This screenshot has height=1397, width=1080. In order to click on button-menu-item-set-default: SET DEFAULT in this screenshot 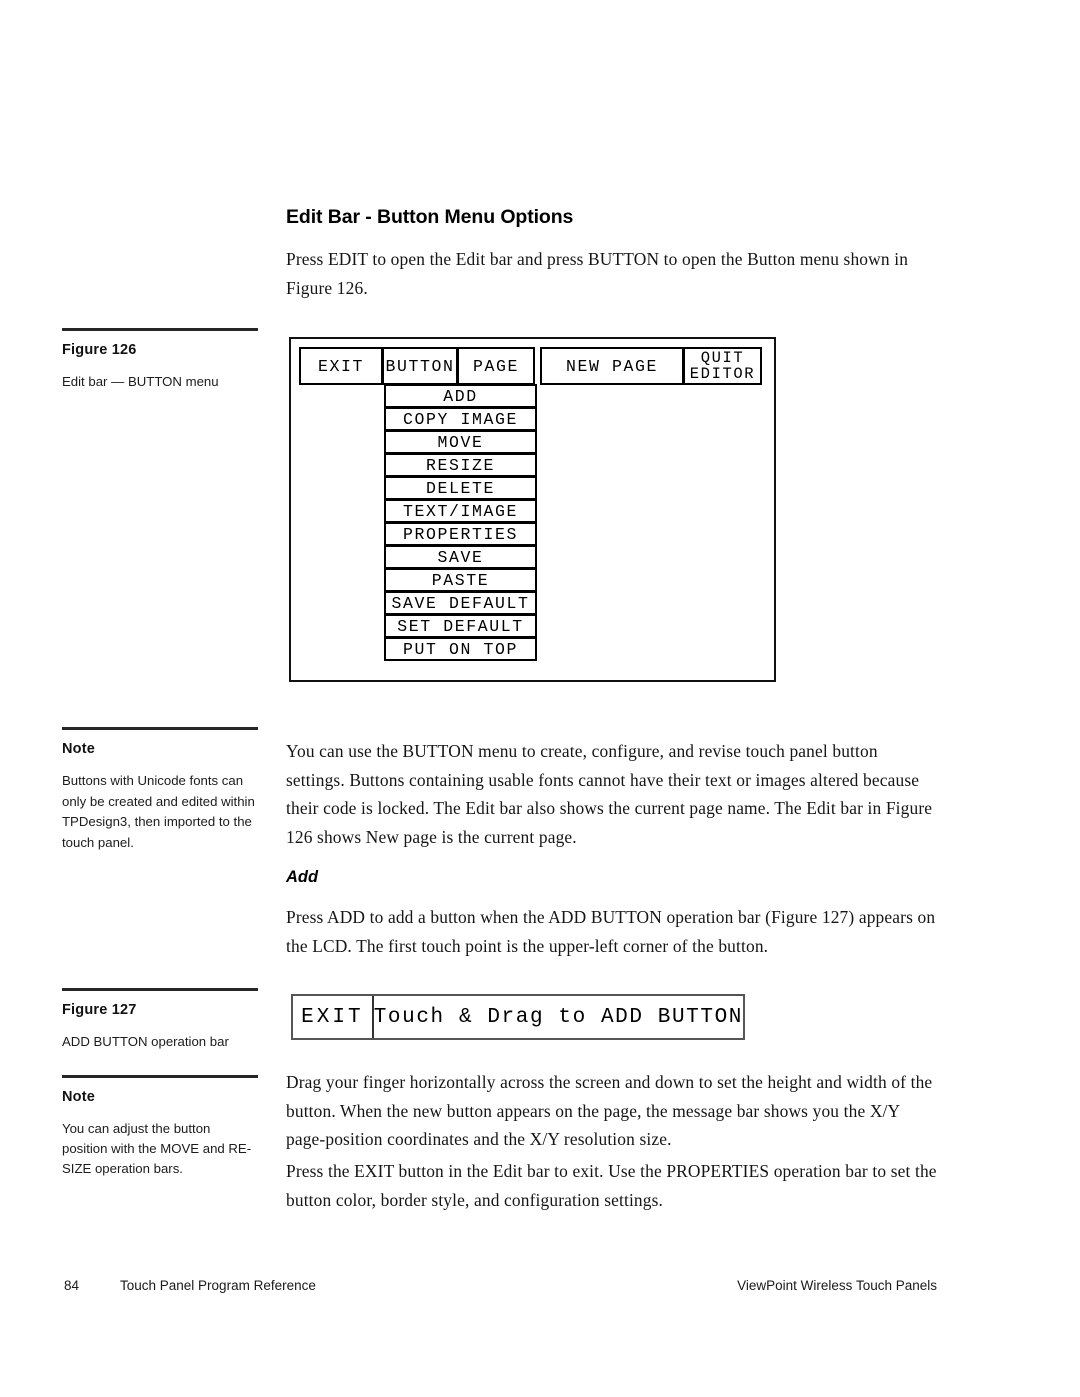, I will do `click(460, 626)`.